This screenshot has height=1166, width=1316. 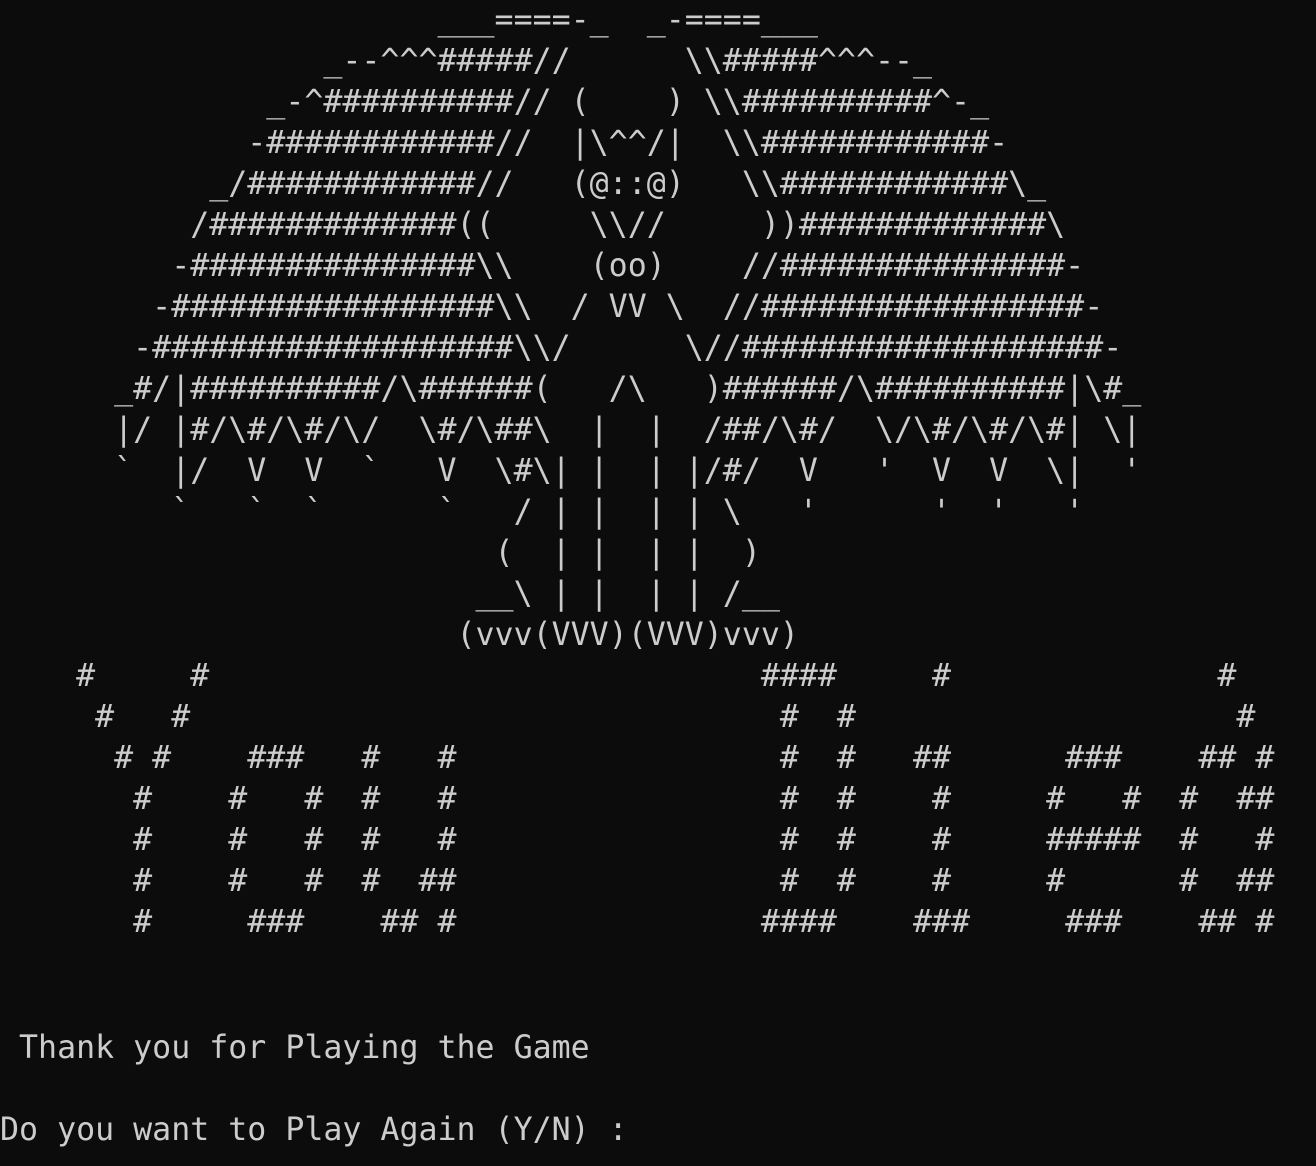 I want to click on dragon-art-line: _-^##########// ( ) \\##########^-_, so click(x=495, y=102).